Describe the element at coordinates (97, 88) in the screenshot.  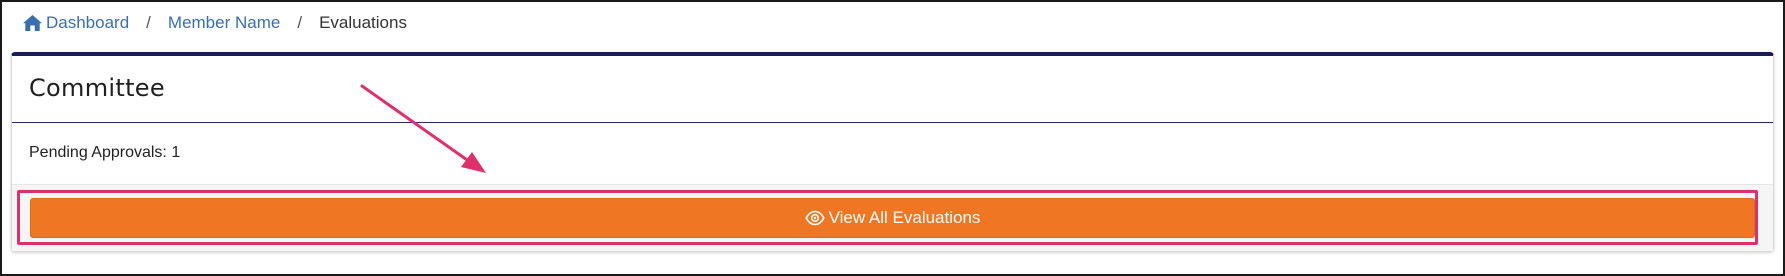
I see `card-title: Committee` at that location.